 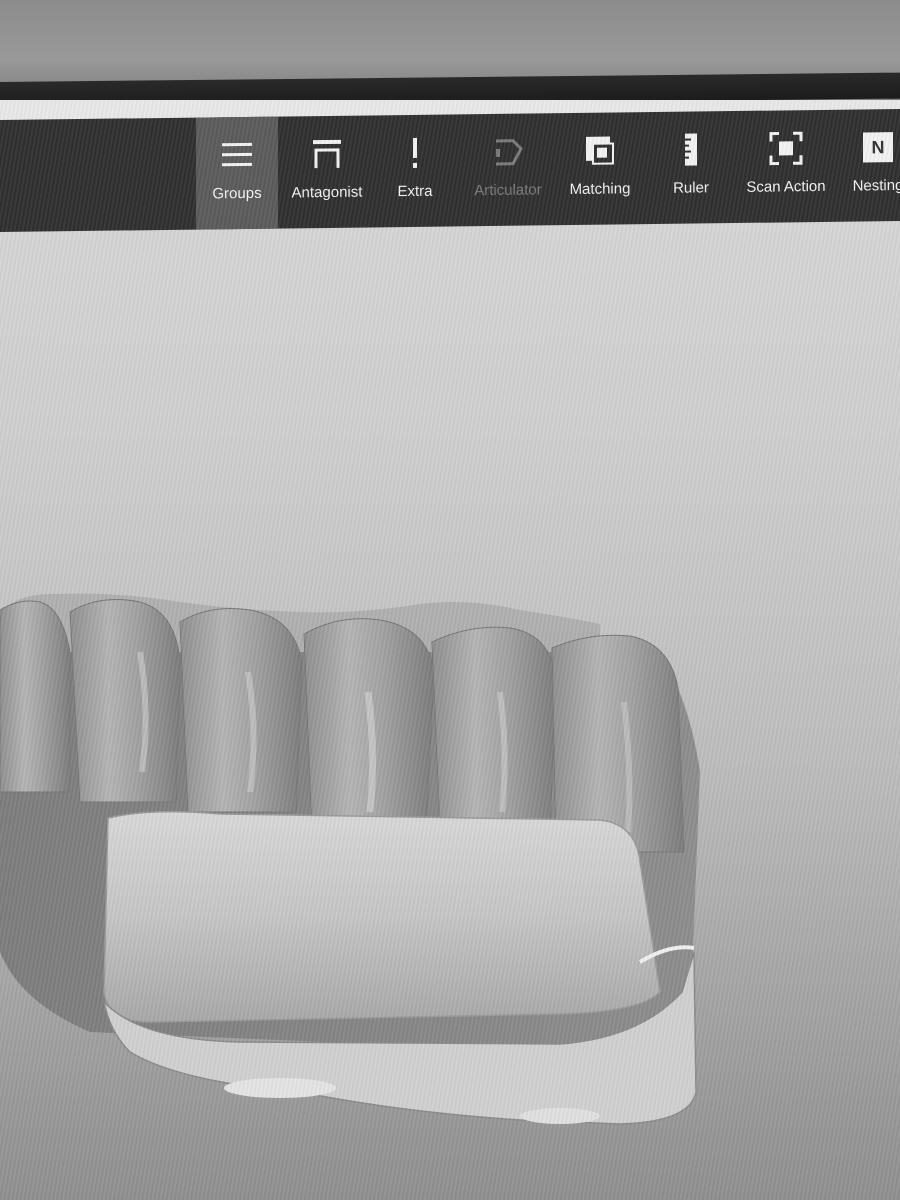 I want to click on nesting-icon: N, so click(x=878, y=147).